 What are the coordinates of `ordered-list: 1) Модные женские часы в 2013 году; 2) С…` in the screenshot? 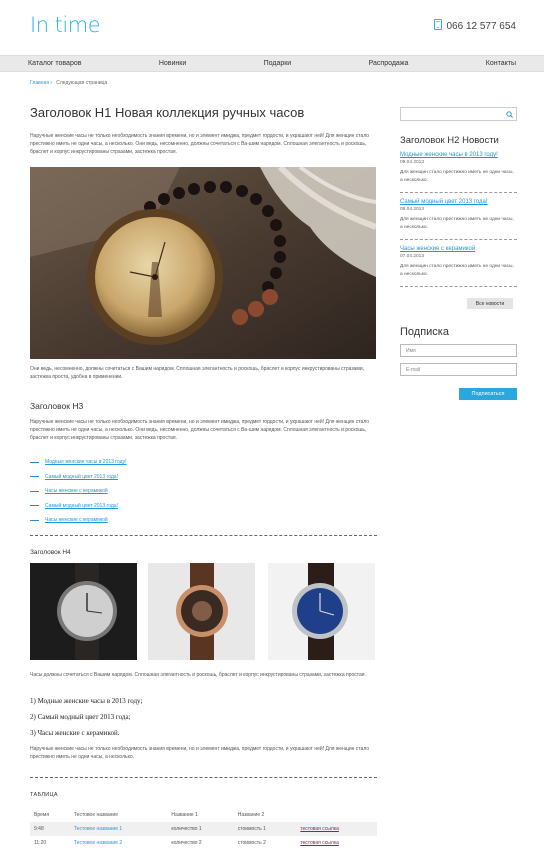 It's located at (86, 721).